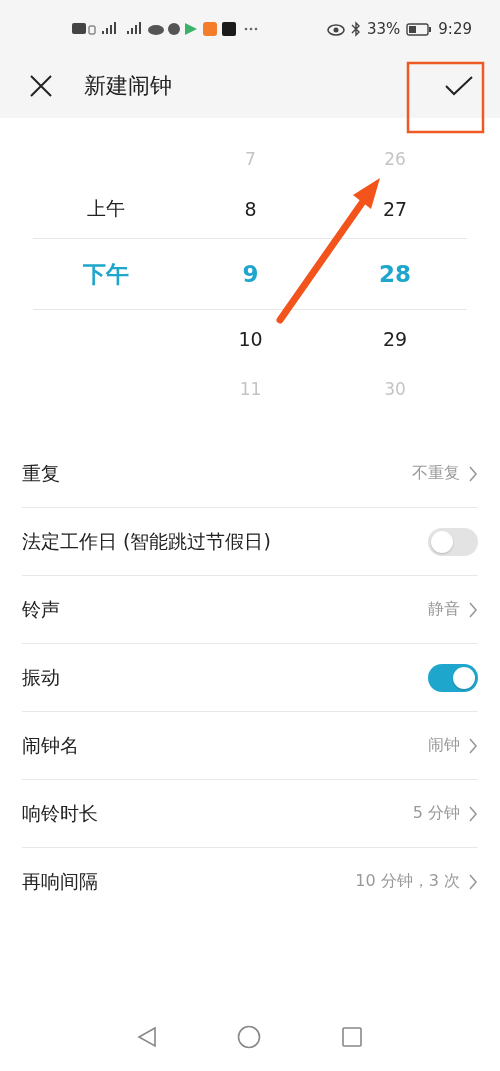  What do you see at coordinates (436, 813) in the screenshot?
I see `setting-value: 5 分钟` at bounding box center [436, 813].